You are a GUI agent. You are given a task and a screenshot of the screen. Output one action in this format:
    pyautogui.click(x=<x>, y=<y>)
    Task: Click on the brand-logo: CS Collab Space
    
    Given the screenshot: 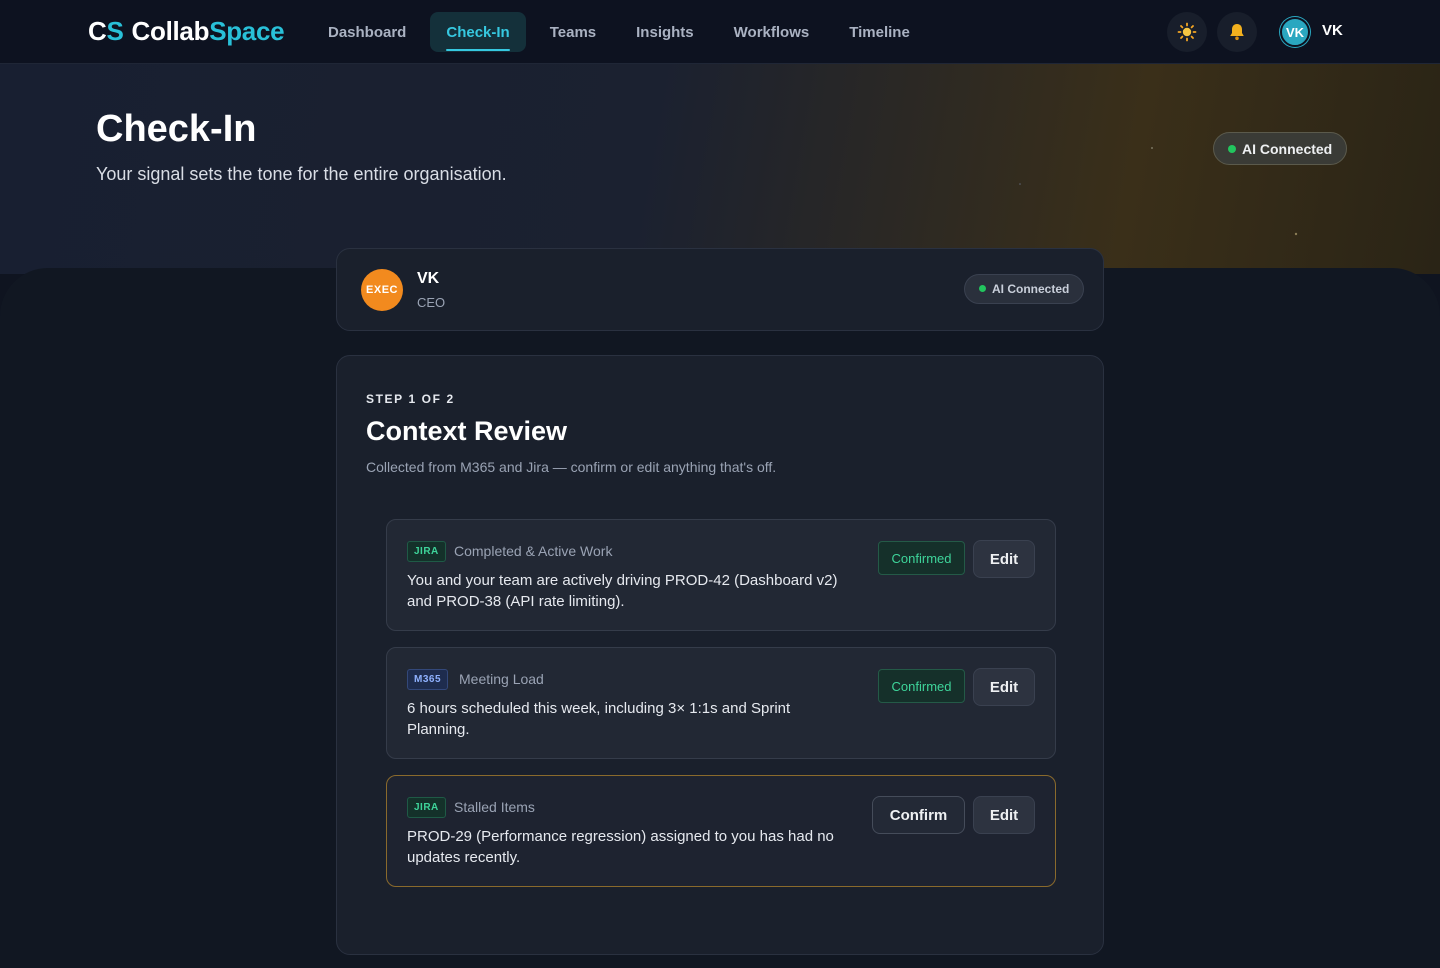 What is the action you would take?
    pyautogui.click(x=186, y=31)
    